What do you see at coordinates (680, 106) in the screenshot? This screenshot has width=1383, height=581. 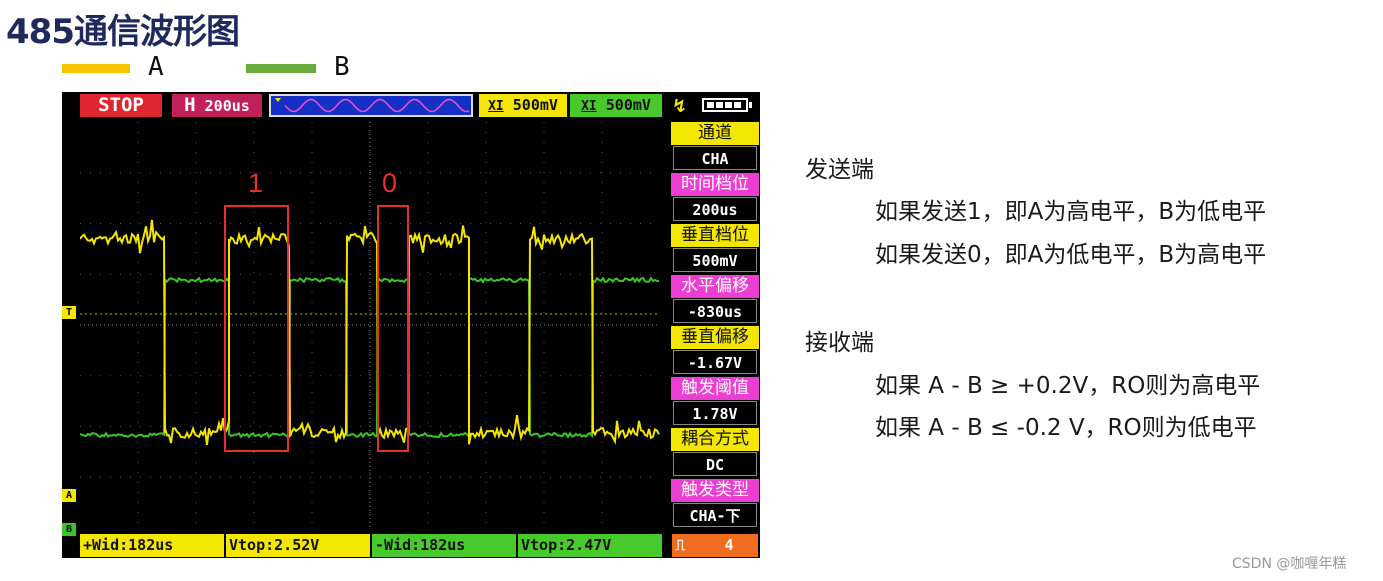 I see `trigger-edge-icon: ↯` at bounding box center [680, 106].